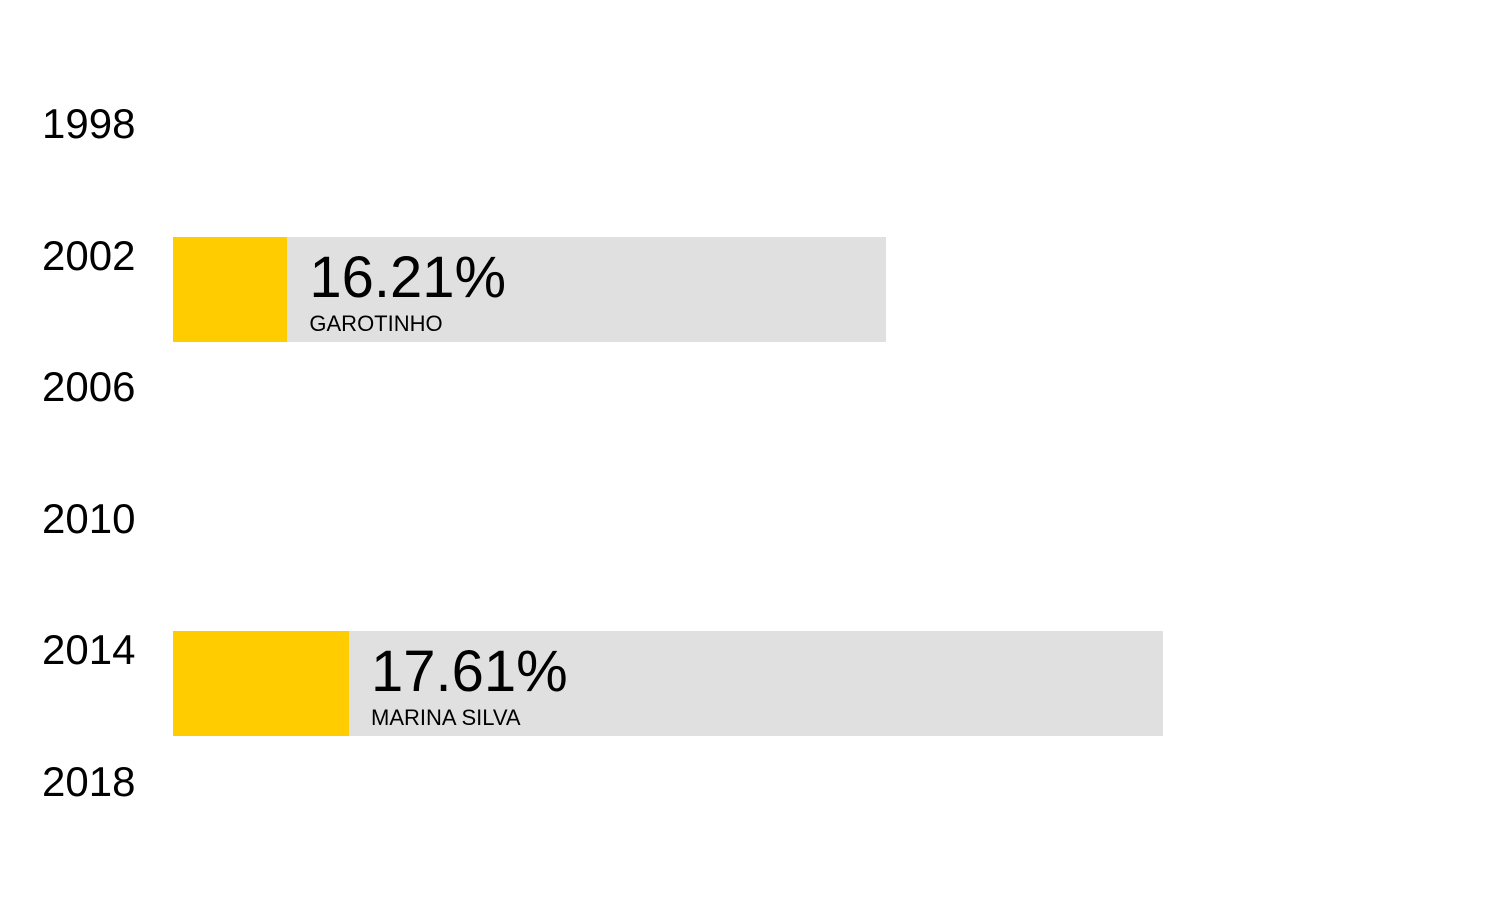 The width and height of the screenshot is (1500, 900). Describe the element at coordinates (89, 387) in the screenshot. I see `year-label: 2006` at that location.